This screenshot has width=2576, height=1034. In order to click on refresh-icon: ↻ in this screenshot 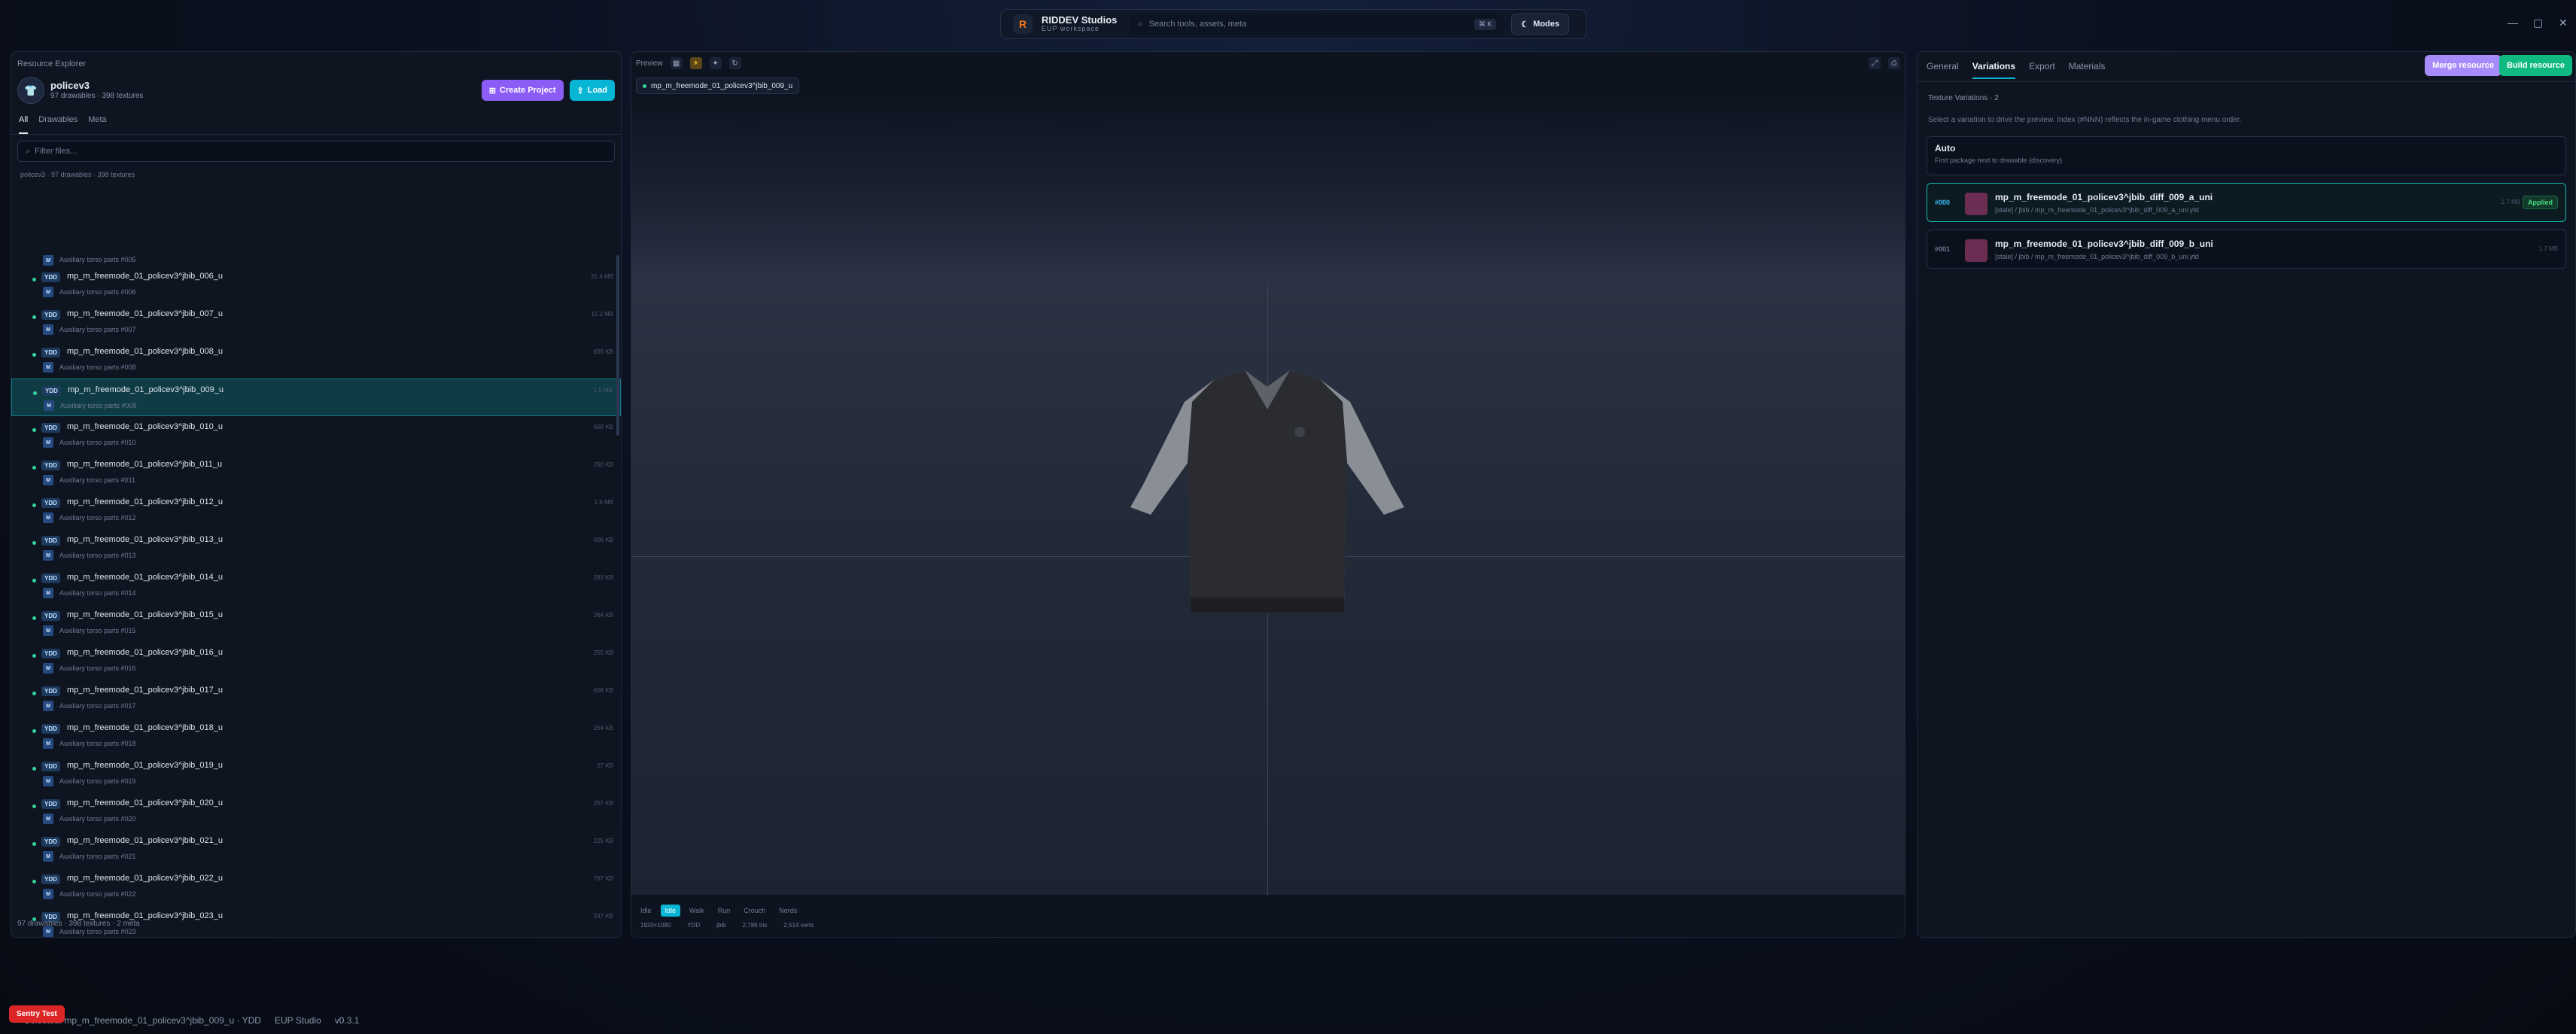, I will do `click(734, 63)`.